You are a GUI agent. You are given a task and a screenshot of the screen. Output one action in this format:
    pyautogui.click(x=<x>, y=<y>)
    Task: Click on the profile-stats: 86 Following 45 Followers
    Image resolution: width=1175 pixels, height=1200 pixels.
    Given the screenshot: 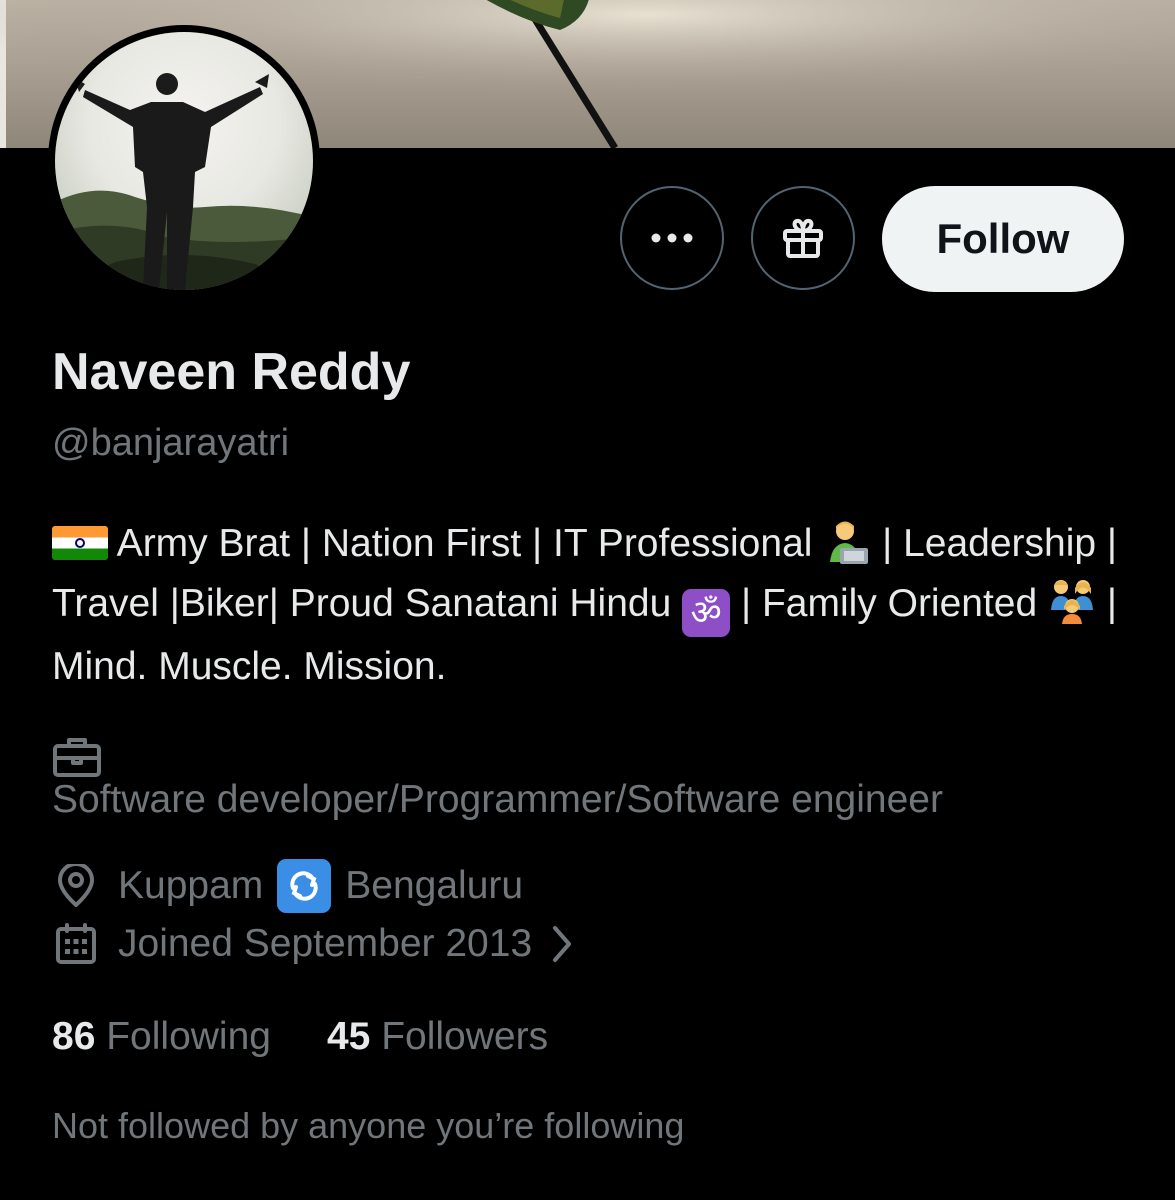 What is the action you would take?
    pyautogui.click(x=300, y=1037)
    